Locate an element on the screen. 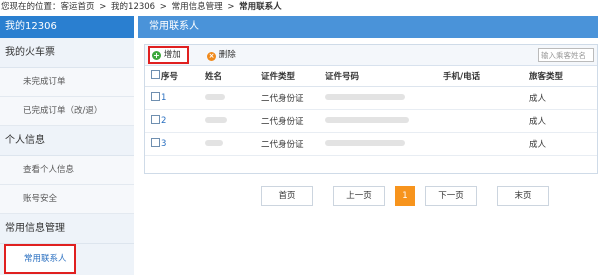  breadcrumb-info-management: 常用信息管理 is located at coordinates (197, 7).